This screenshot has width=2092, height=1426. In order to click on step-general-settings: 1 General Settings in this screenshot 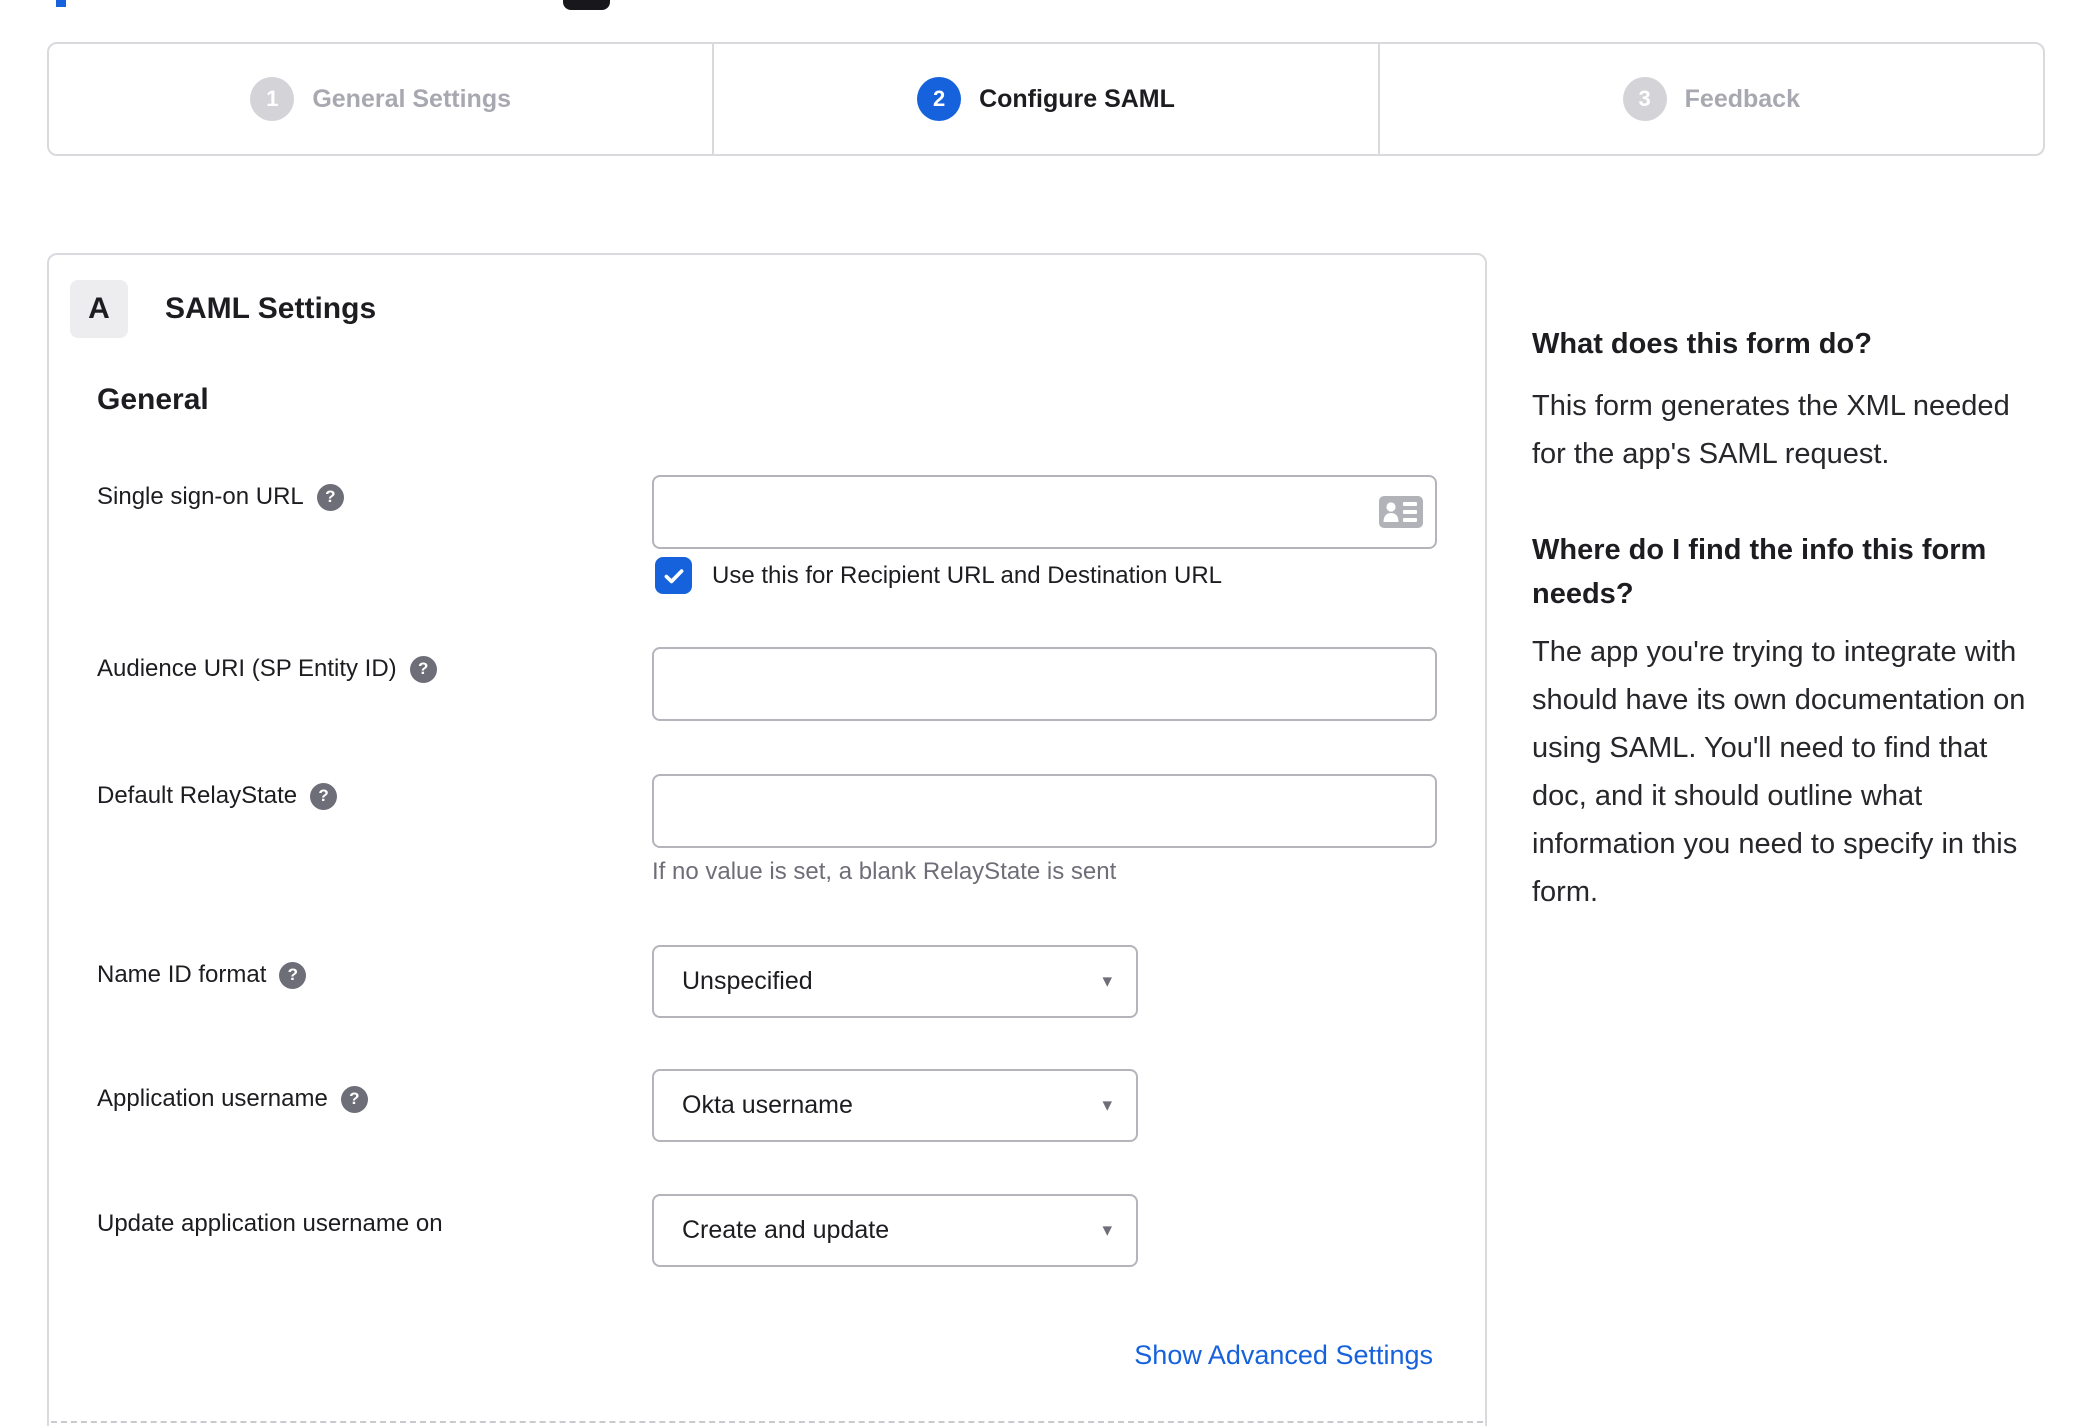, I will do `click(380, 99)`.